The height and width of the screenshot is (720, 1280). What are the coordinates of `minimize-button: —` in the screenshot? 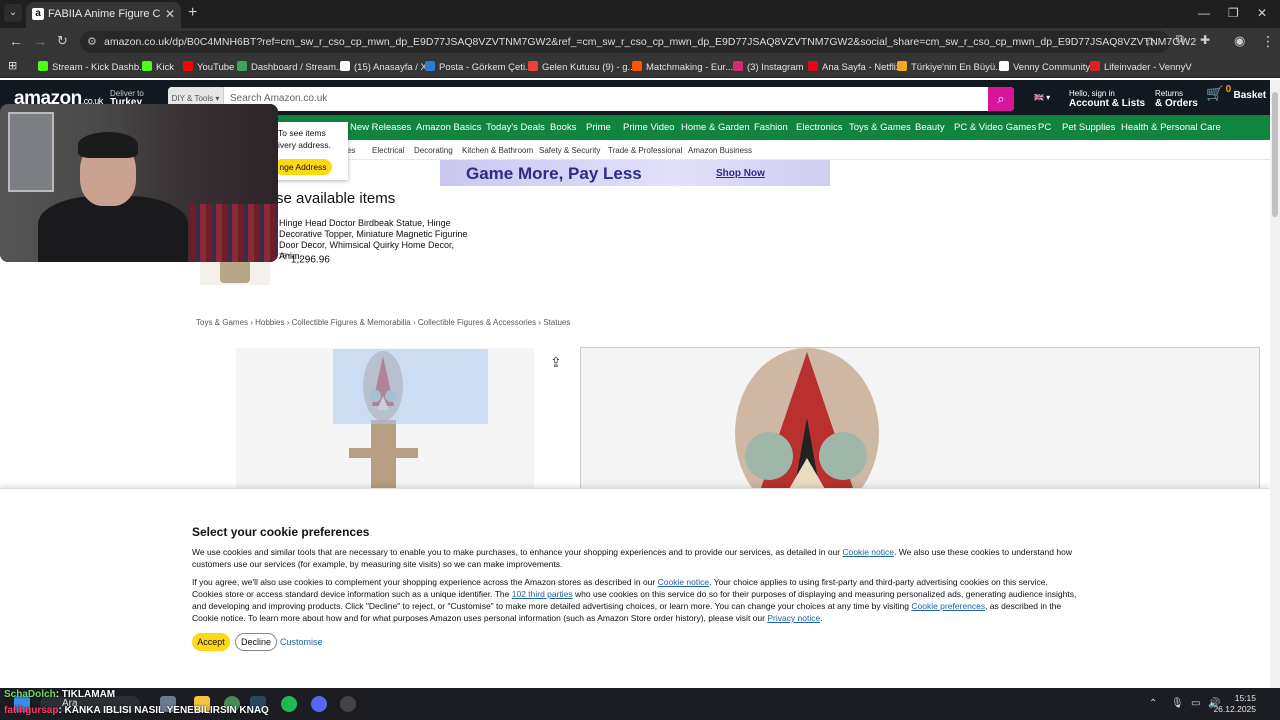 It's located at (1204, 13).